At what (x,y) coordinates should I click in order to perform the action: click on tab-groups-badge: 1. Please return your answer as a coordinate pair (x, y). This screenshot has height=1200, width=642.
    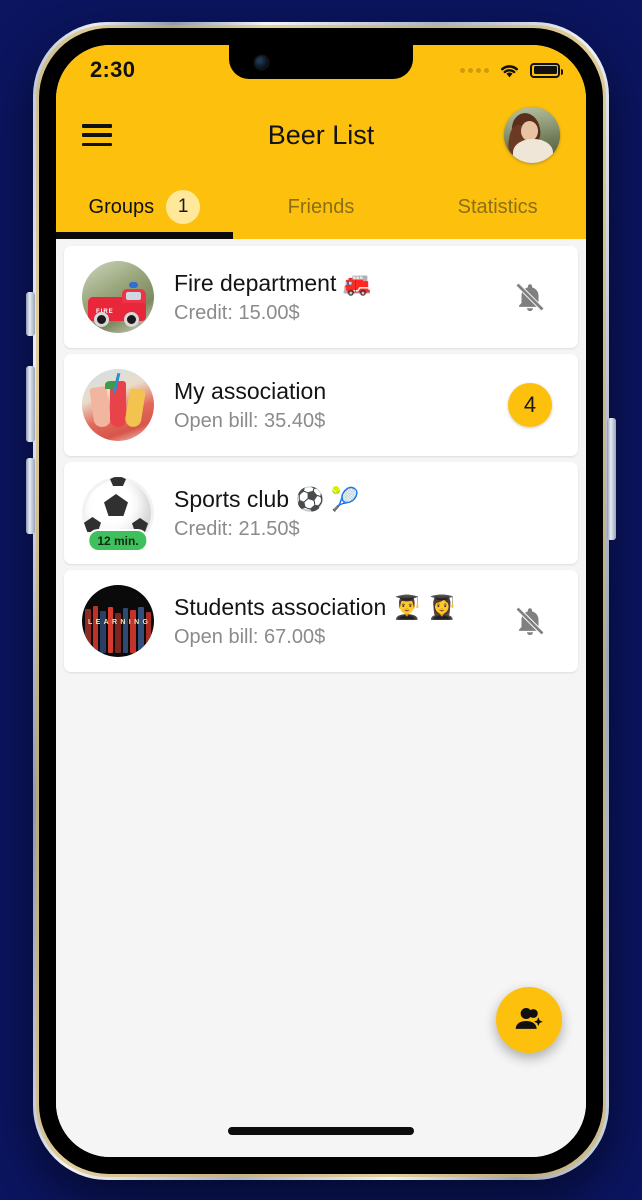
    Looking at the image, I should click on (183, 207).